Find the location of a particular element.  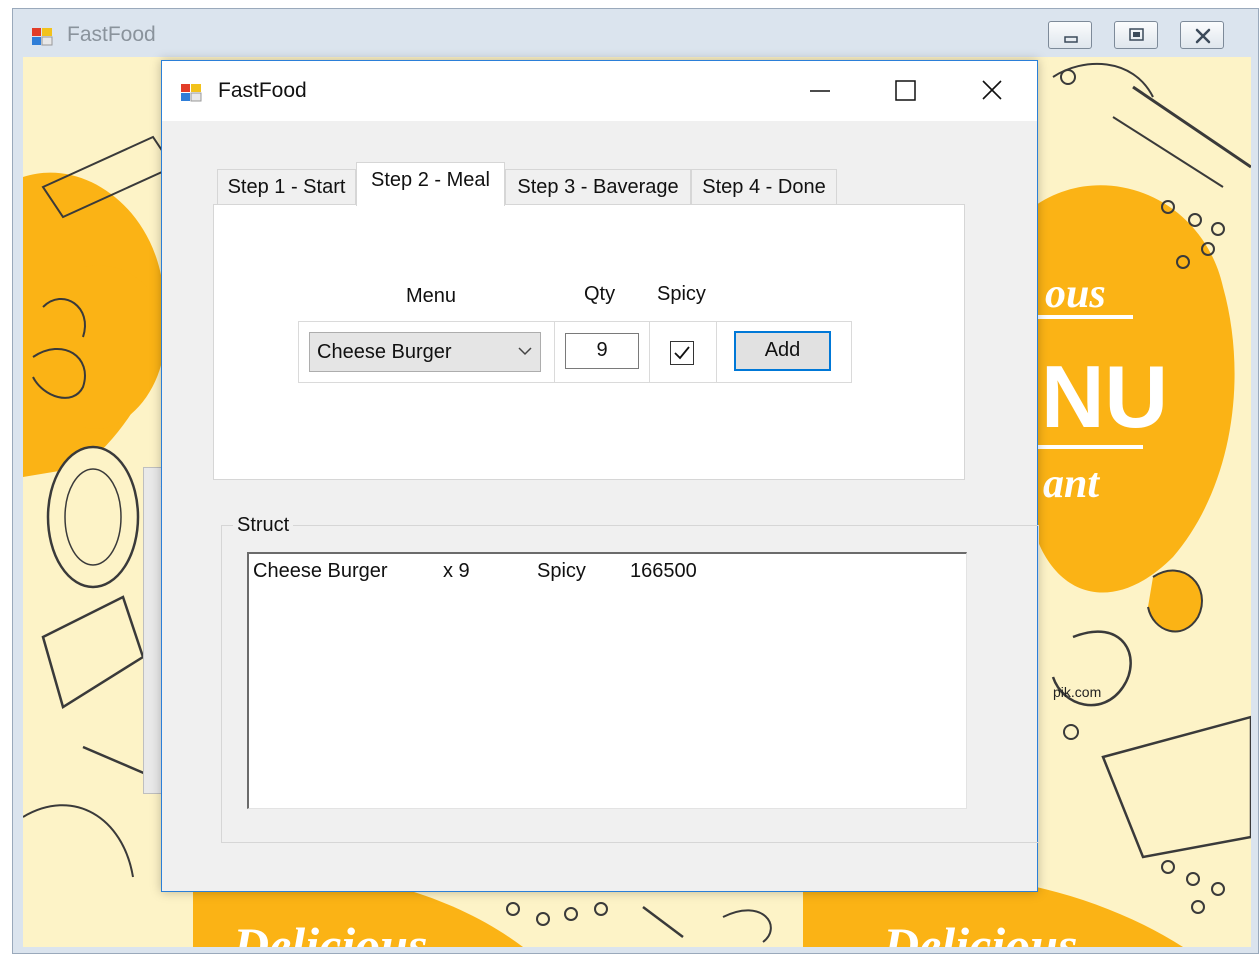

bg-text-watermark: pik.com is located at coordinates (1077, 692).